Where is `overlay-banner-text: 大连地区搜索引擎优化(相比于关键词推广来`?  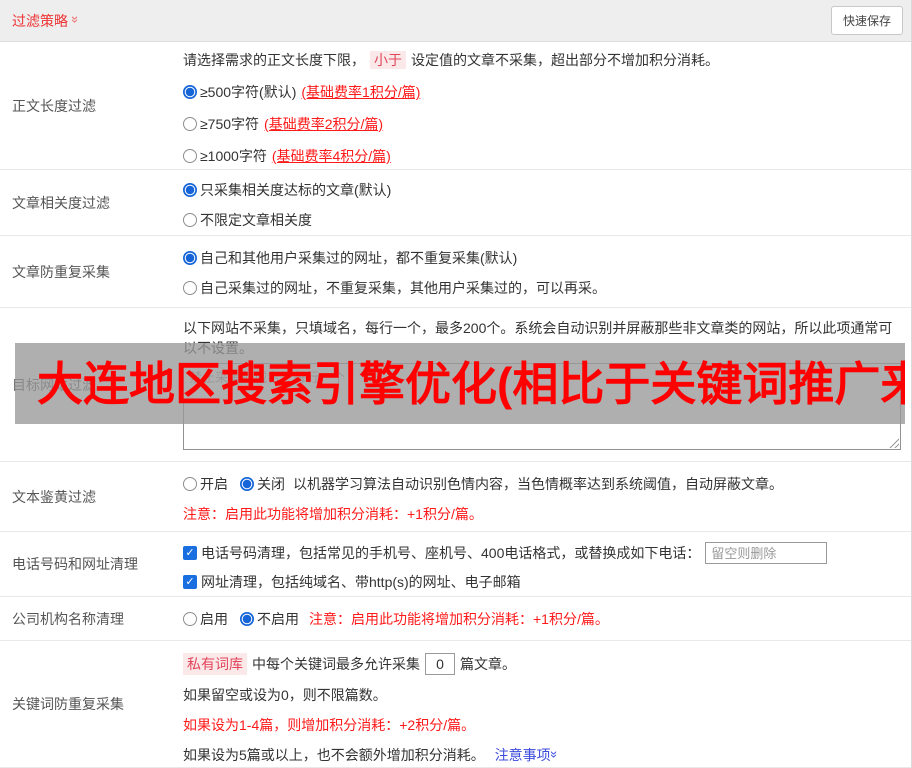 overlay-banner-text: 大连地区搜索引擎优化(相比于关键词推广来 is located at coordinates (471, 383).